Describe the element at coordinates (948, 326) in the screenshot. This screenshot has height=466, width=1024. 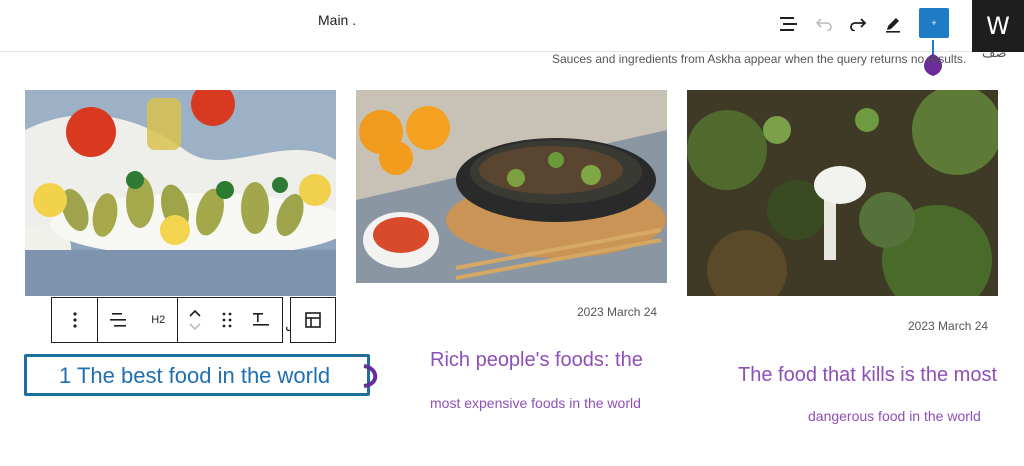
I see `post-date-3: 2023 March 24` at that location.